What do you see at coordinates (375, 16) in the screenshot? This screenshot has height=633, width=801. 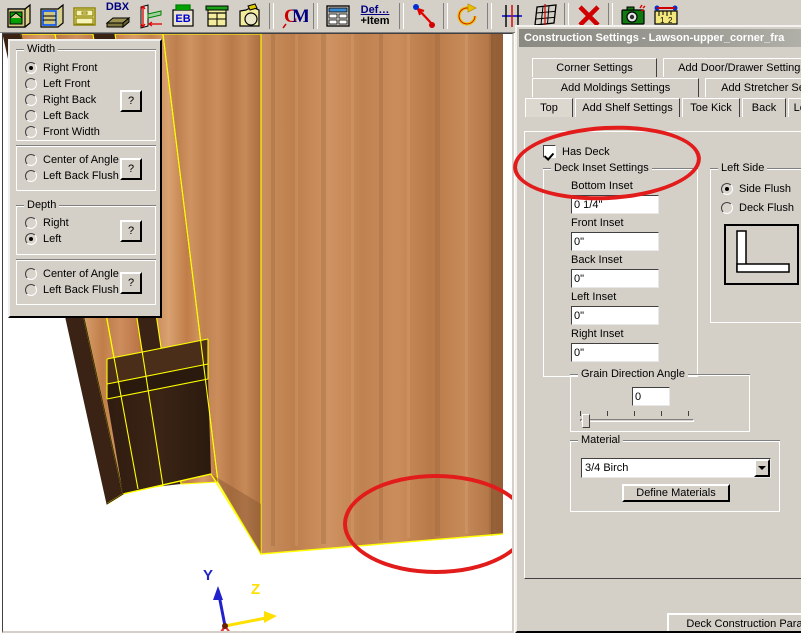 I see `def-item-icon: Def… +Item` at bounding box center [375, 16].